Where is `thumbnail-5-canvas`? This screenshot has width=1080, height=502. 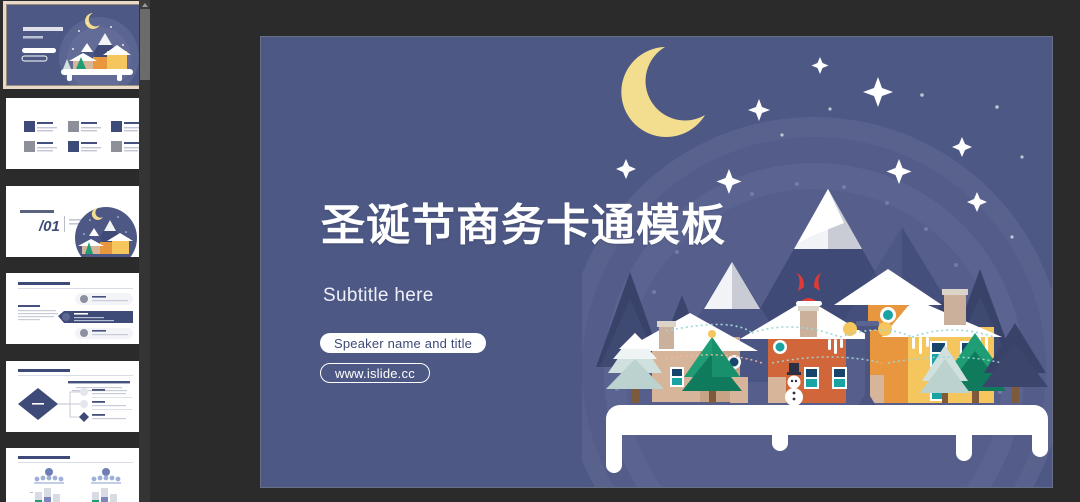
thumbnail-5-canvas is located at coordinates (75, 396).